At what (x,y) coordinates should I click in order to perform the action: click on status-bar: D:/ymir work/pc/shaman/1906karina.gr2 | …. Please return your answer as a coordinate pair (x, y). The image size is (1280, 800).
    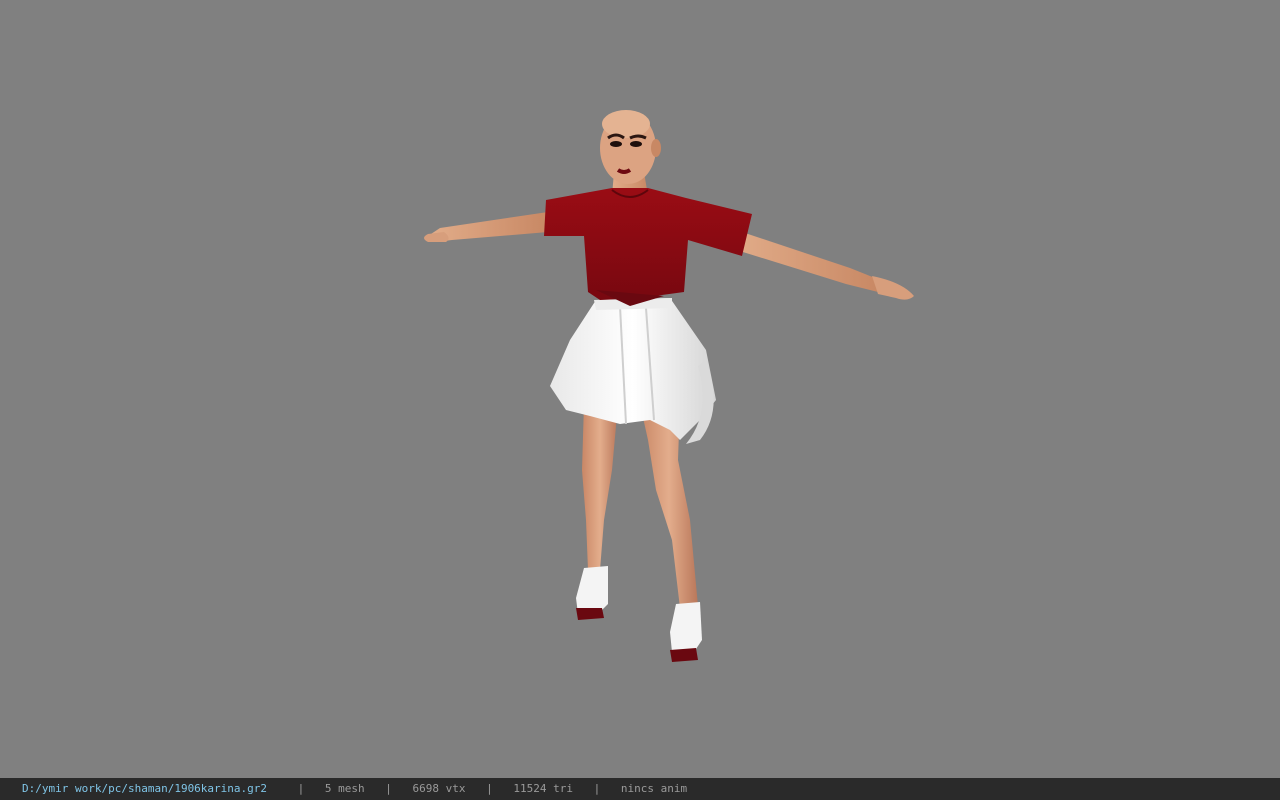
    Looking at the image, I should click on (640, 789).